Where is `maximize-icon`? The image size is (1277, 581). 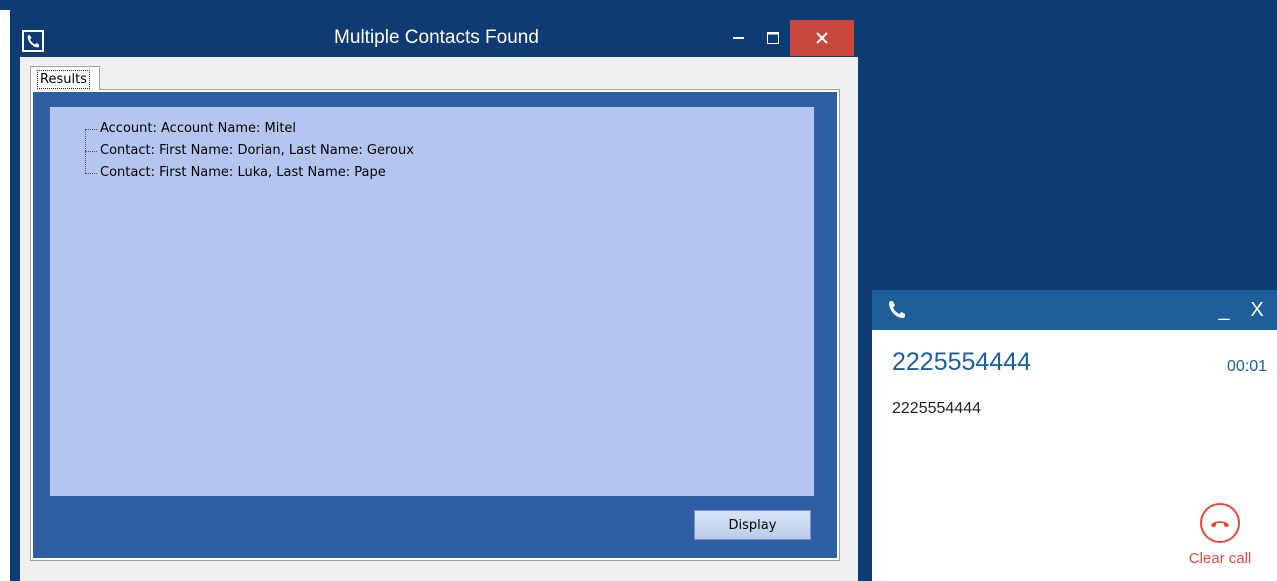 maximize-icon is located at coordinates (773, 38).